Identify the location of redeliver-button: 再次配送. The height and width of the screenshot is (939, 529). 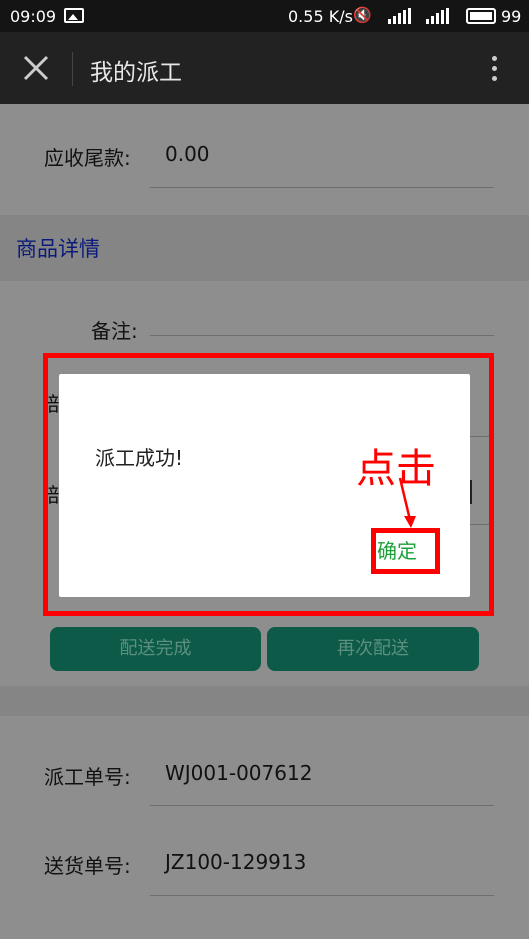
(373, 649).